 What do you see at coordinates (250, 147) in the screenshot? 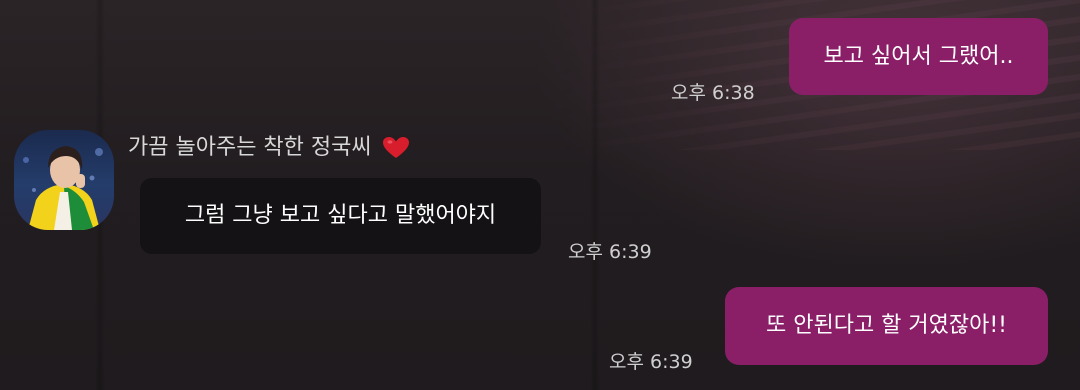
I see `sender-name-text: 가끔 놀아주는 착한 정국씨` at bounding box center [250, 147].